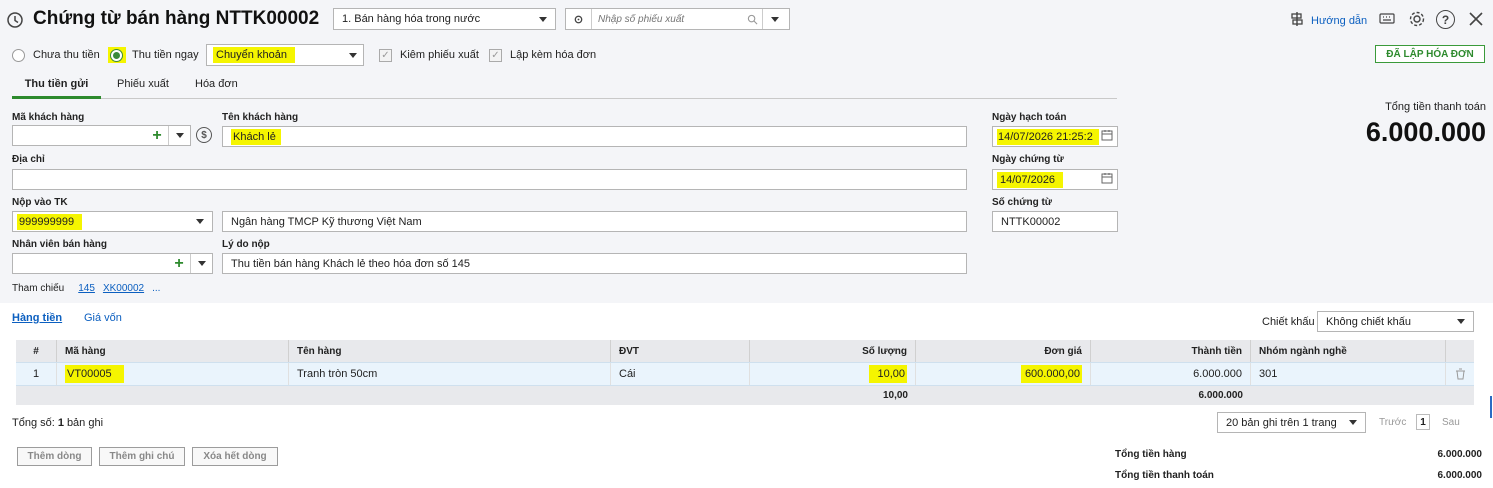 The height and width of the screenshot is (488, 1493). I want to click on col-item-name: Tên hàng, so click(450, 351).